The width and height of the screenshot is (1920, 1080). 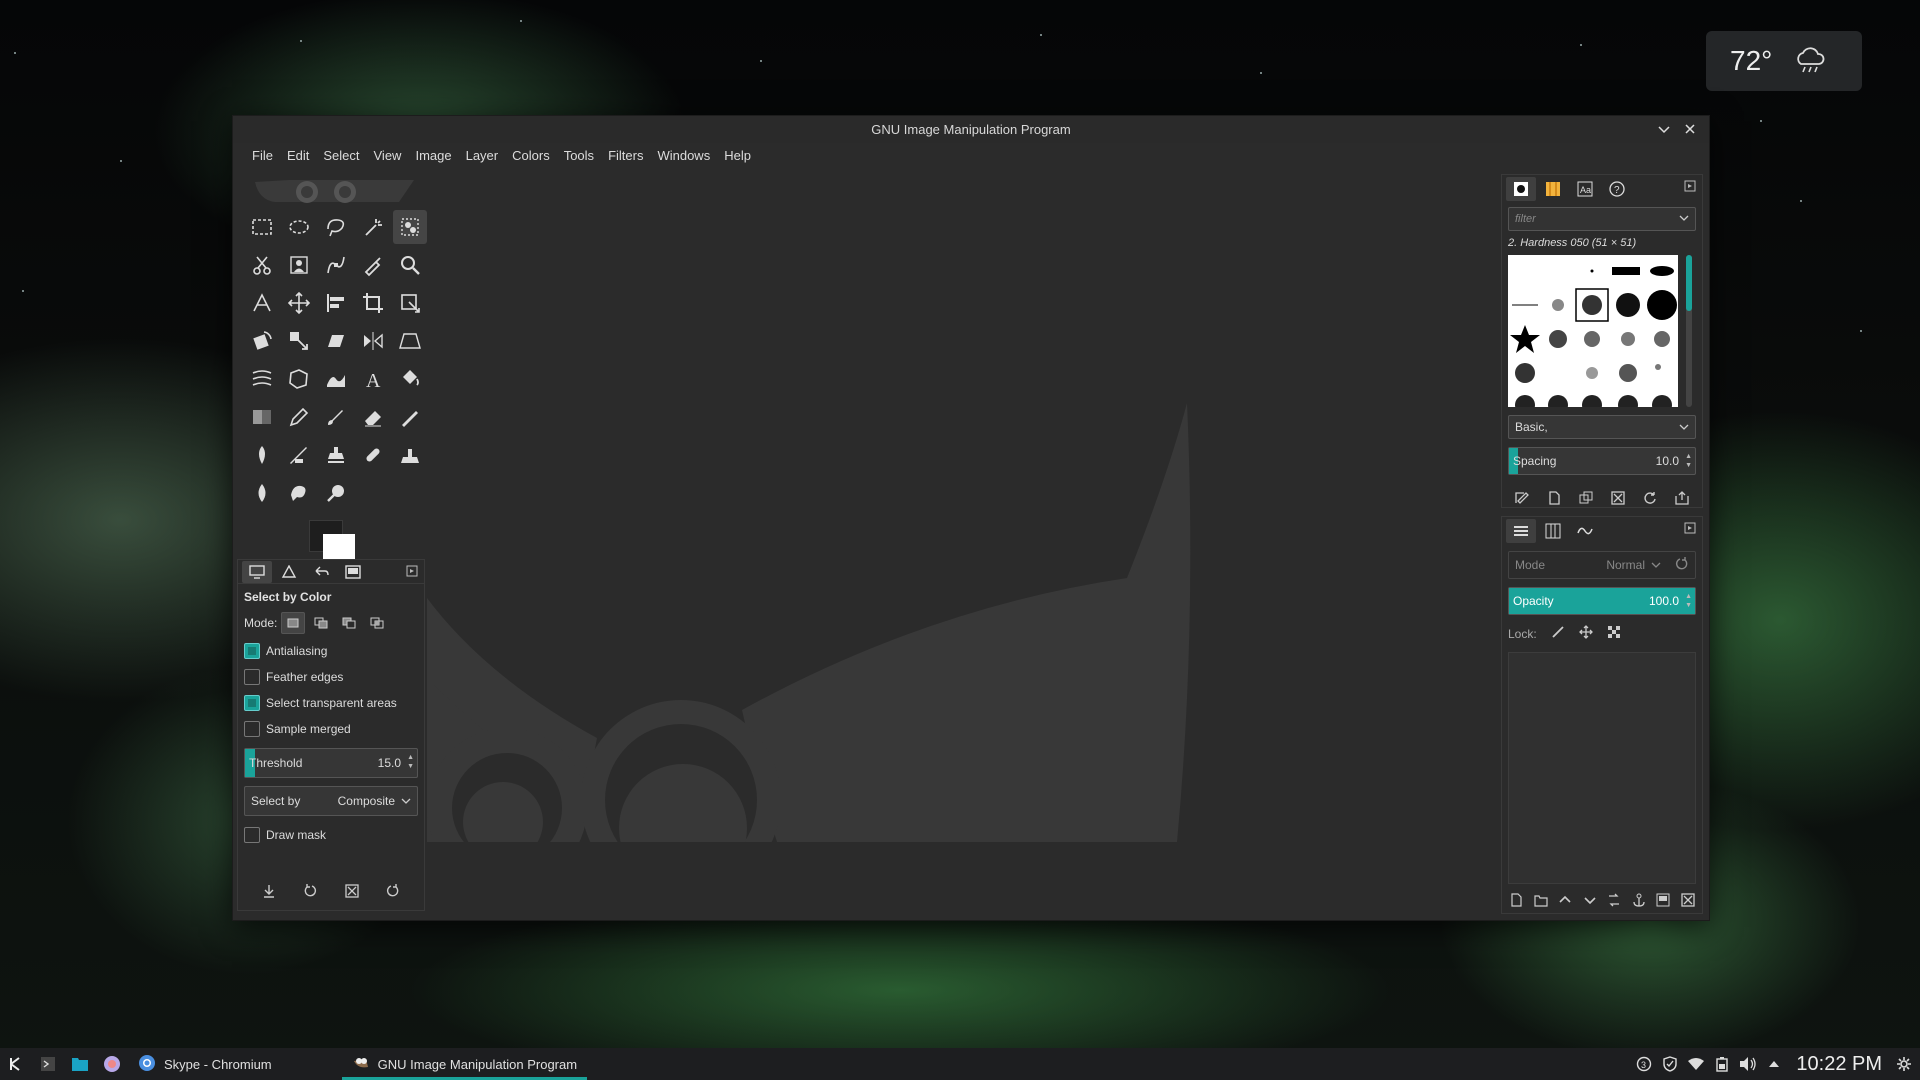 What do you see at coordinates (112, 1064) in the screenshot?
I see `color-picker-app-icon` at bounding box center [112, 1064].